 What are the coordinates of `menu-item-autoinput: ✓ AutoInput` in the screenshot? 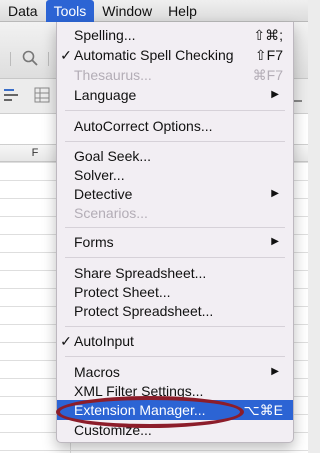 It's located at (175, 341).